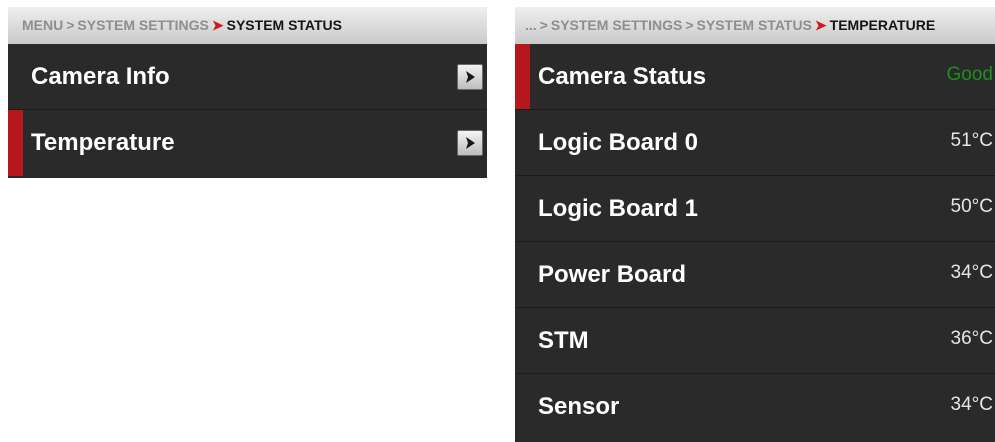 This screenshot has height=442, width=995. Describe the element at coordinates (755, 407) in the screenshot. I see `status-row-sensor: Sensor 34°C` at that location.